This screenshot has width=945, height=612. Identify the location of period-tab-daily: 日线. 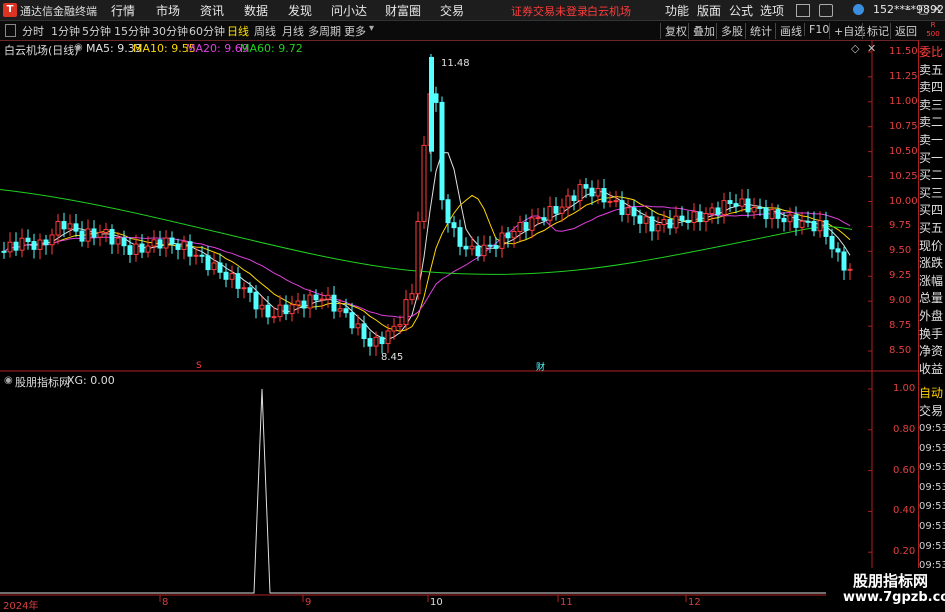
(238, 31).